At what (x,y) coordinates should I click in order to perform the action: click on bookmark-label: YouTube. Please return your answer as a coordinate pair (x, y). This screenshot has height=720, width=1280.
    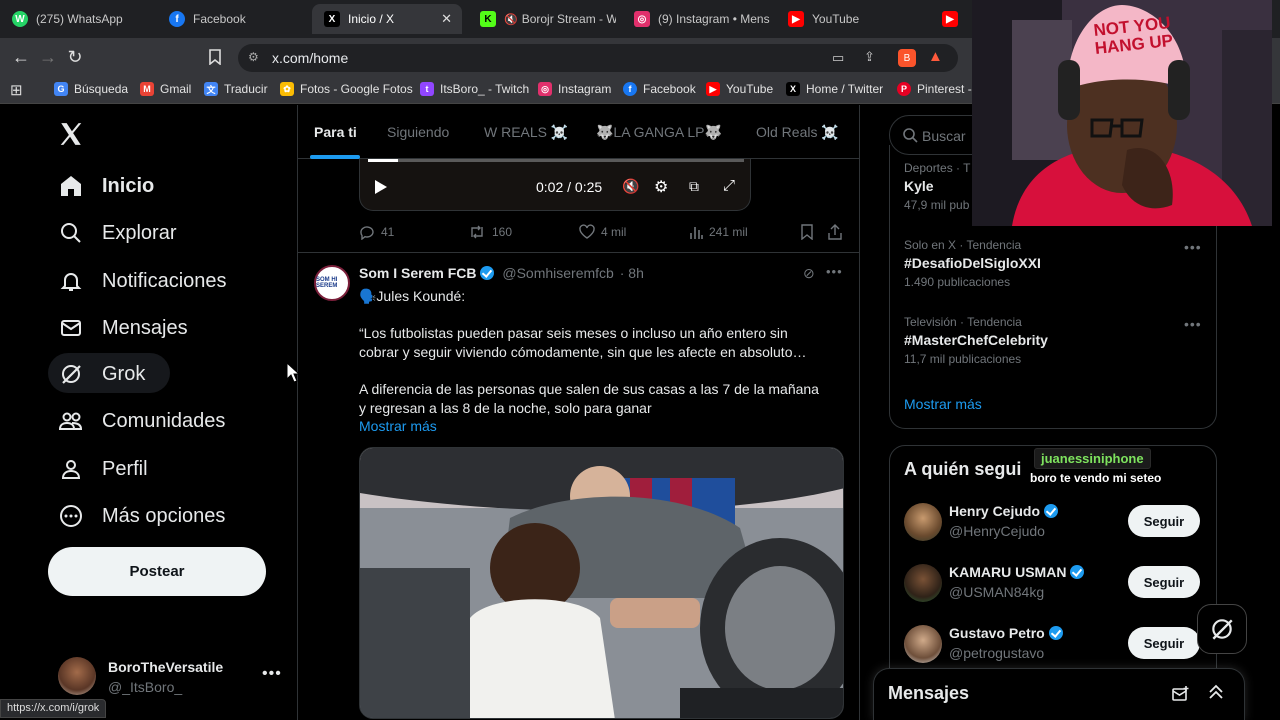
    Looking at the image, I should click on (750, 89).